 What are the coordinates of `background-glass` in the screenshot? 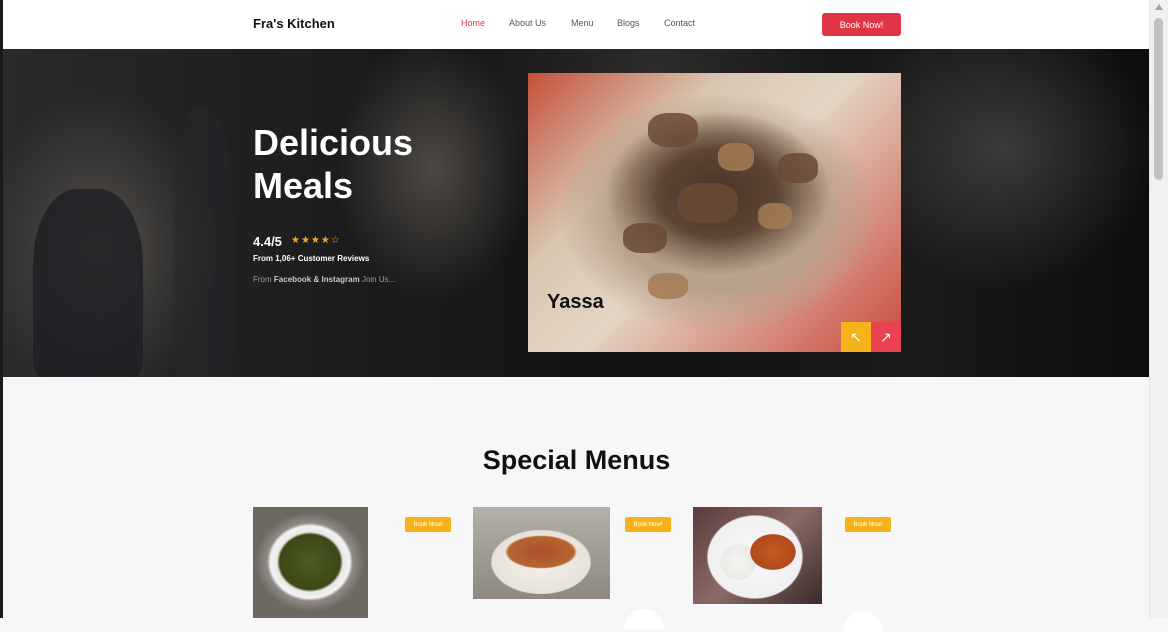 It's located at (203, 243).